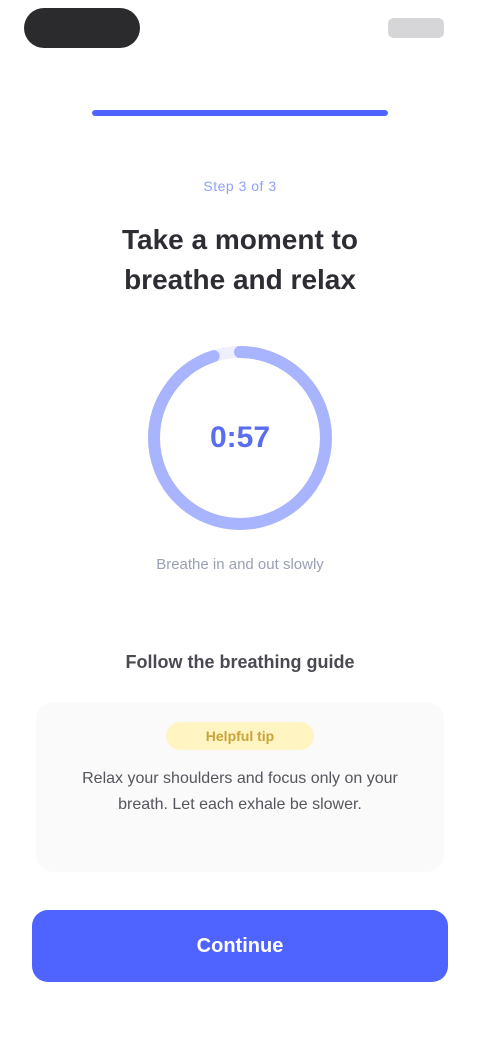 The width and height of the screenshot is (480, 1040). What do you see at coordinates (240, 946) in the screenshot?
I see `continue-button: Continue` at bounding box center [240, 946].